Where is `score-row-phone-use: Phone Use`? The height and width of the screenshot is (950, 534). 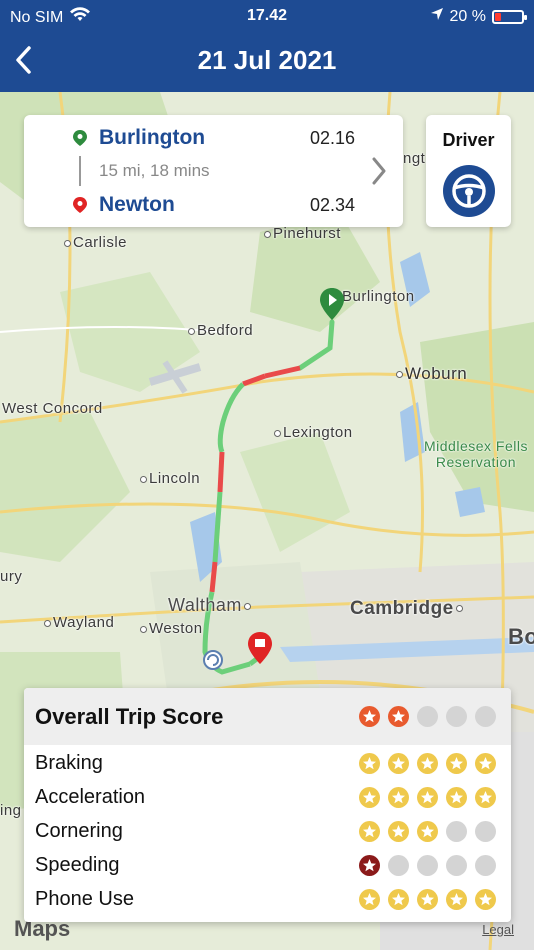
score-row-phone-use: Phone Use is located at coordinates (267, 899).